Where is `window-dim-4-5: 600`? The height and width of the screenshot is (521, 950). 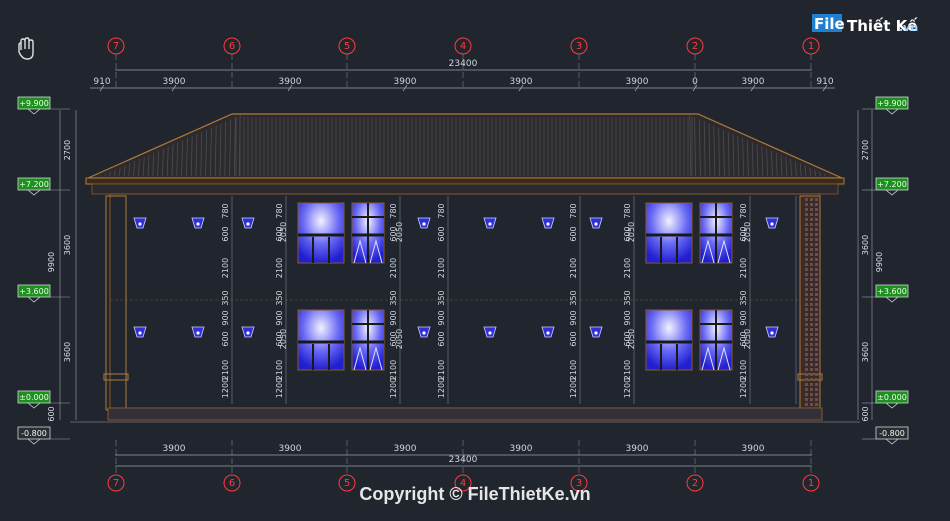
window-dim-4-5: 600 is located at coordinates (573, 338).